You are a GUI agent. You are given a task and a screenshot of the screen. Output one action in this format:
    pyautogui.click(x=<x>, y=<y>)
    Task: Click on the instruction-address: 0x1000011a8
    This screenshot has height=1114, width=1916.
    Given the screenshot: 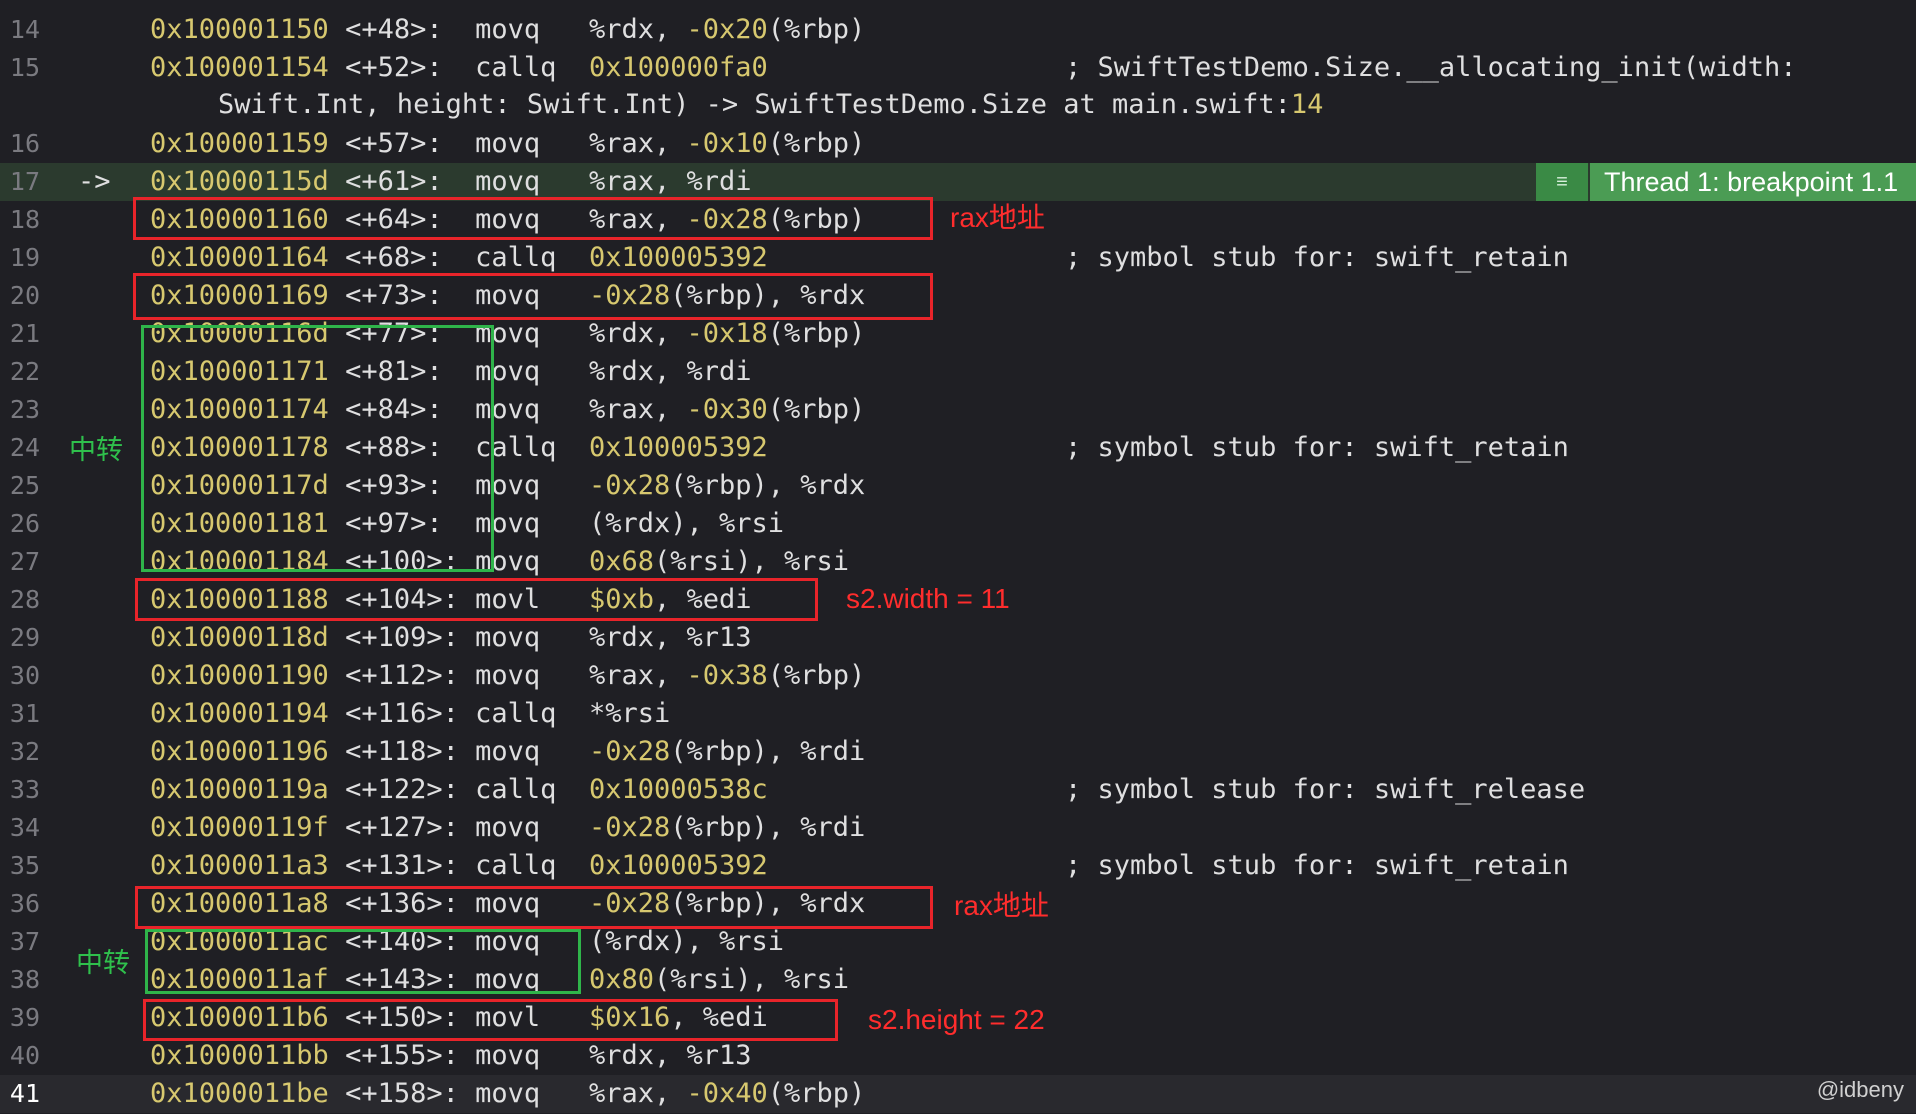 What is the action you would take?
    pyautogui.click(x=239, y=903)
    